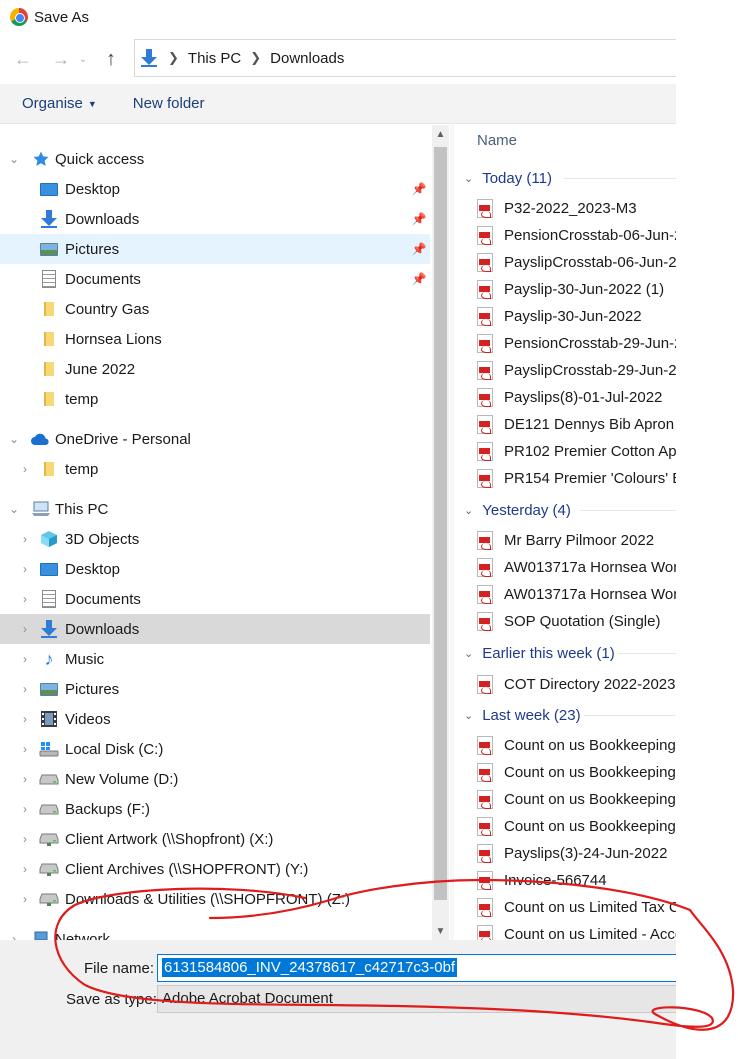 This screenshot has width=738, height=1059. Describe the element at coordinates (576, 289) in the screenshot. I see `file-row: Payslip-30-Jun-2022 (1)` at that location.